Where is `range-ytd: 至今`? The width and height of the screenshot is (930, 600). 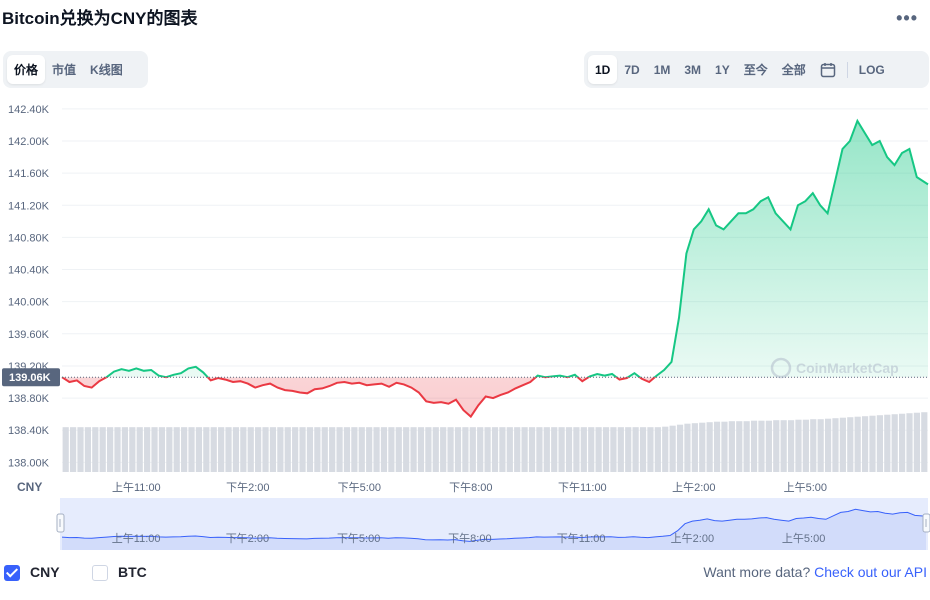 range-ytd: 至今 is located at coordinates (756, 69).